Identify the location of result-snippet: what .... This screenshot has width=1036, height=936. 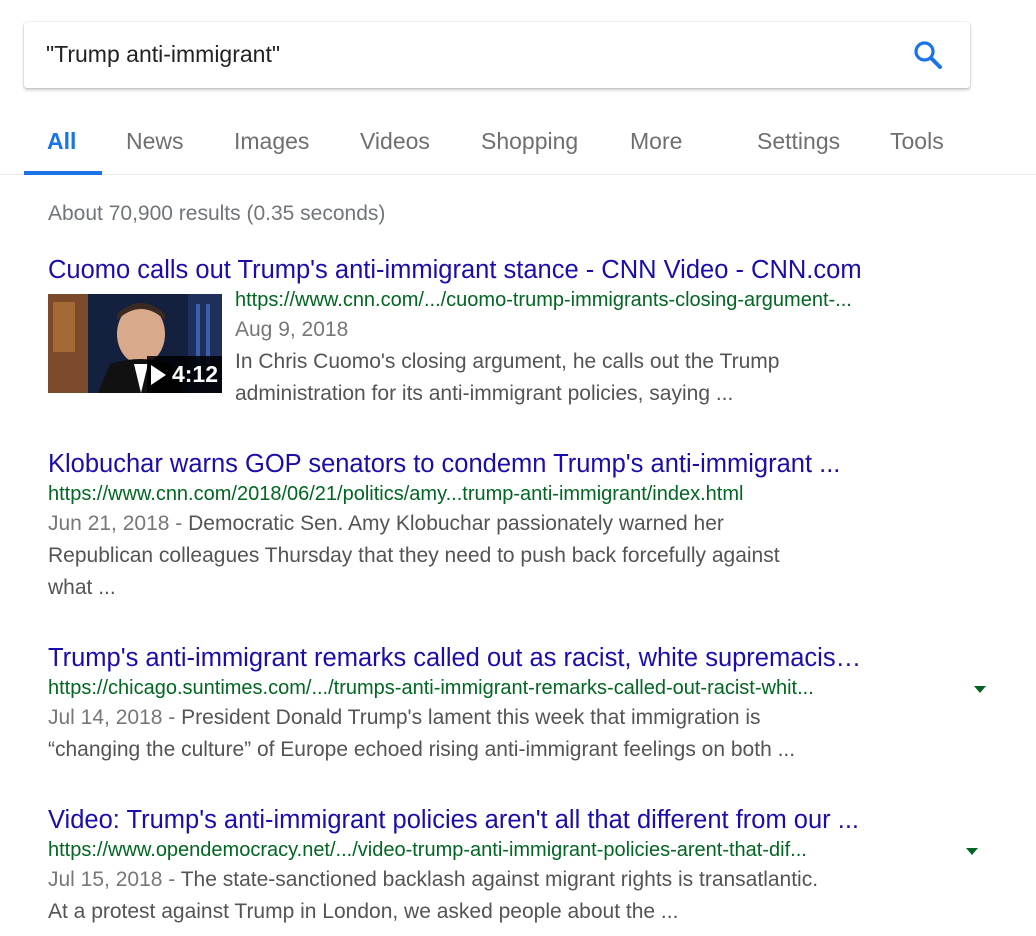
(82, 587).